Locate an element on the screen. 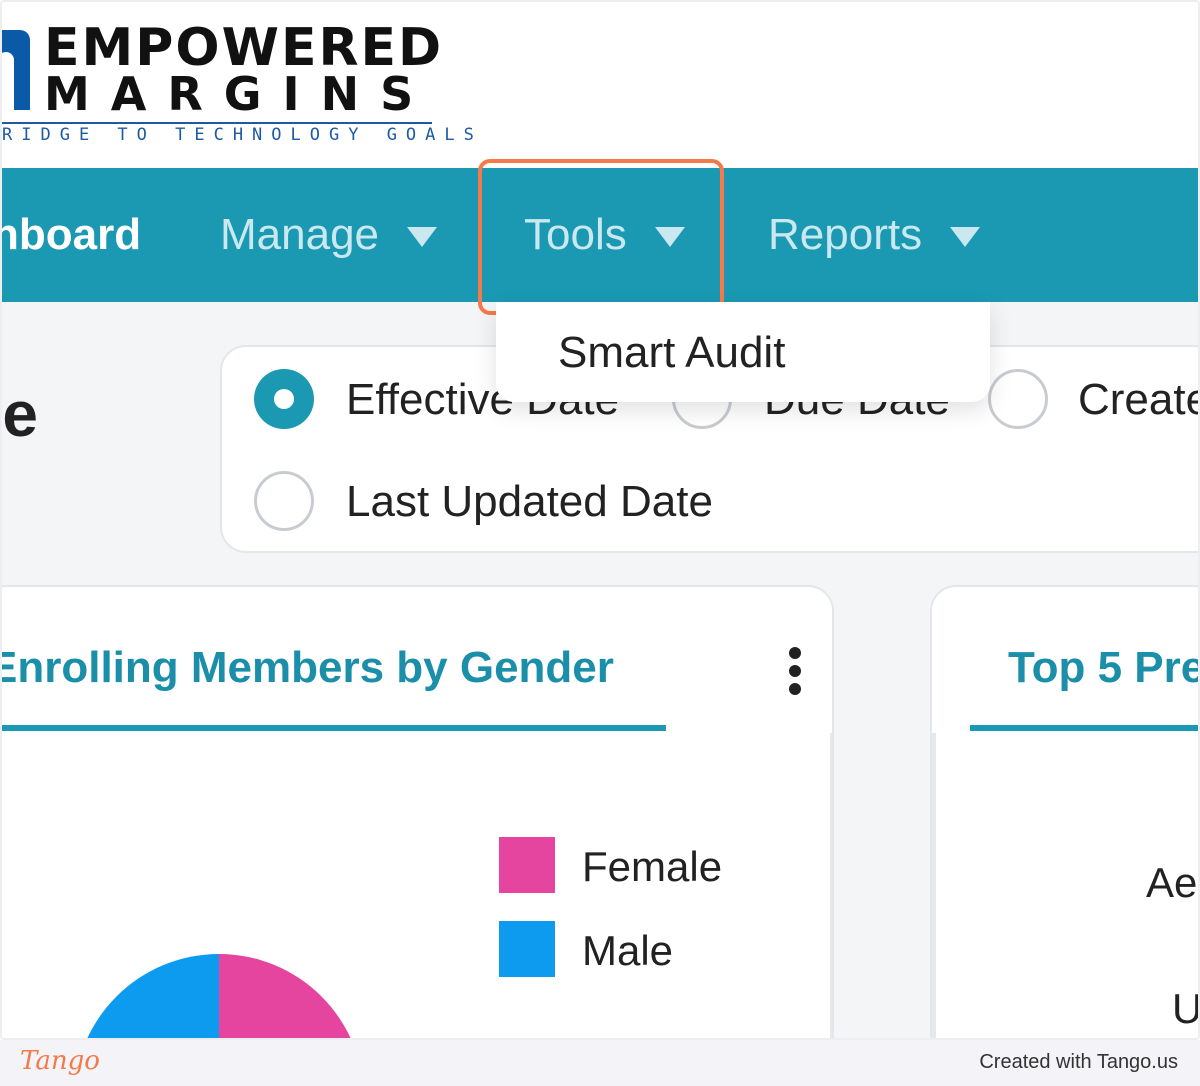  nav-item-label: hboard is located at coordinates (71, 234).